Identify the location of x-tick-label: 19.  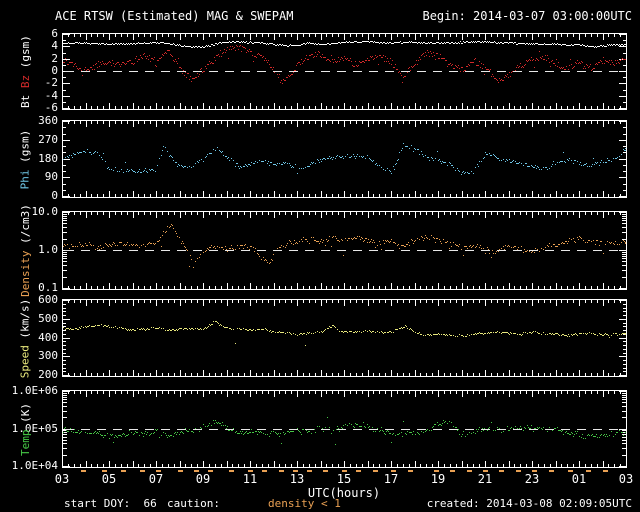
(438, 479).